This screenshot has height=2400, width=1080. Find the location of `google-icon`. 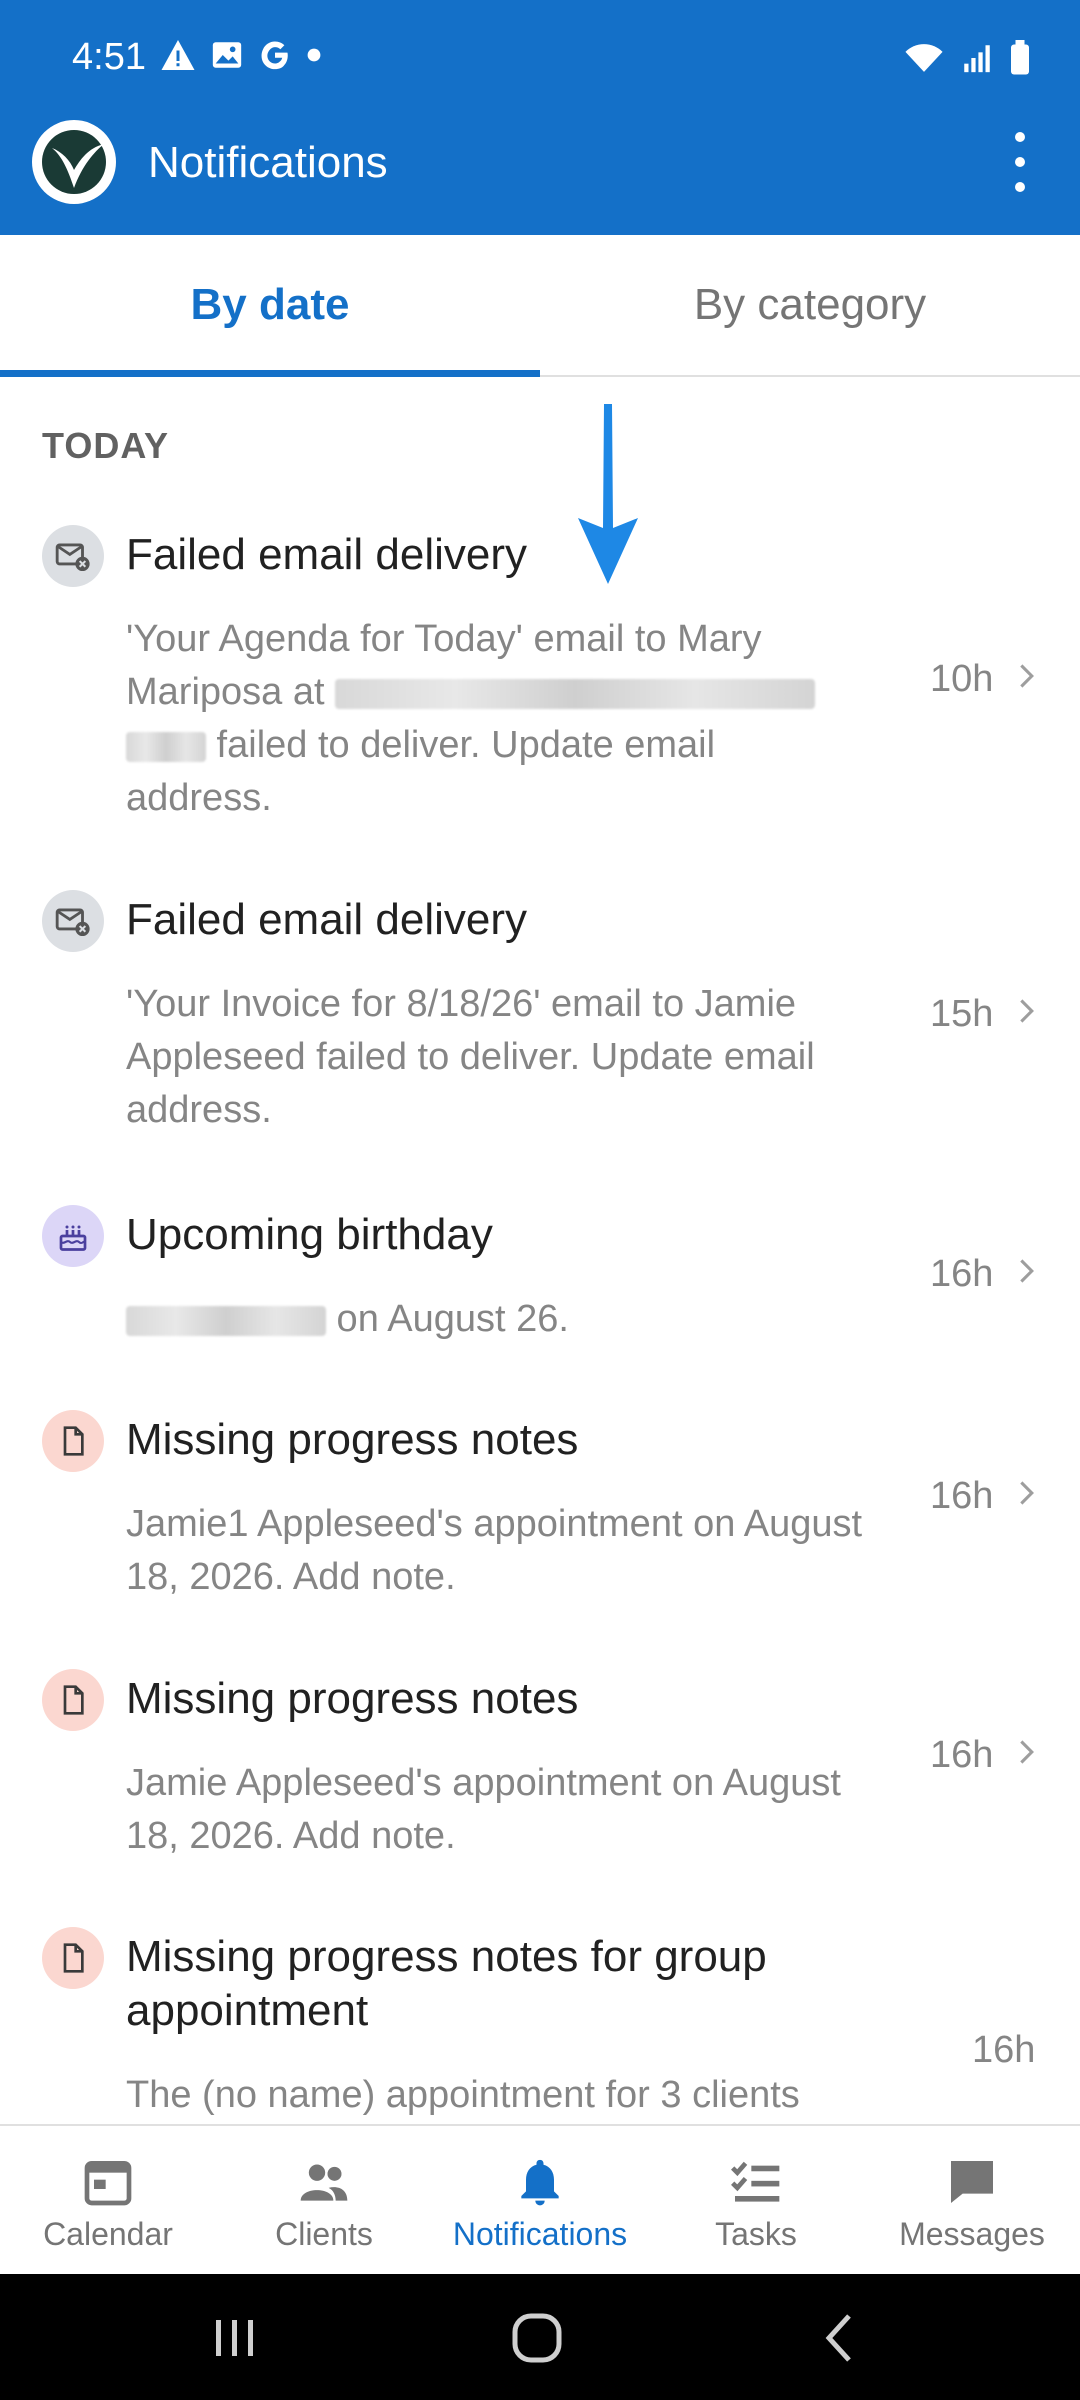

google-icon is located at coordinates (274, 55).